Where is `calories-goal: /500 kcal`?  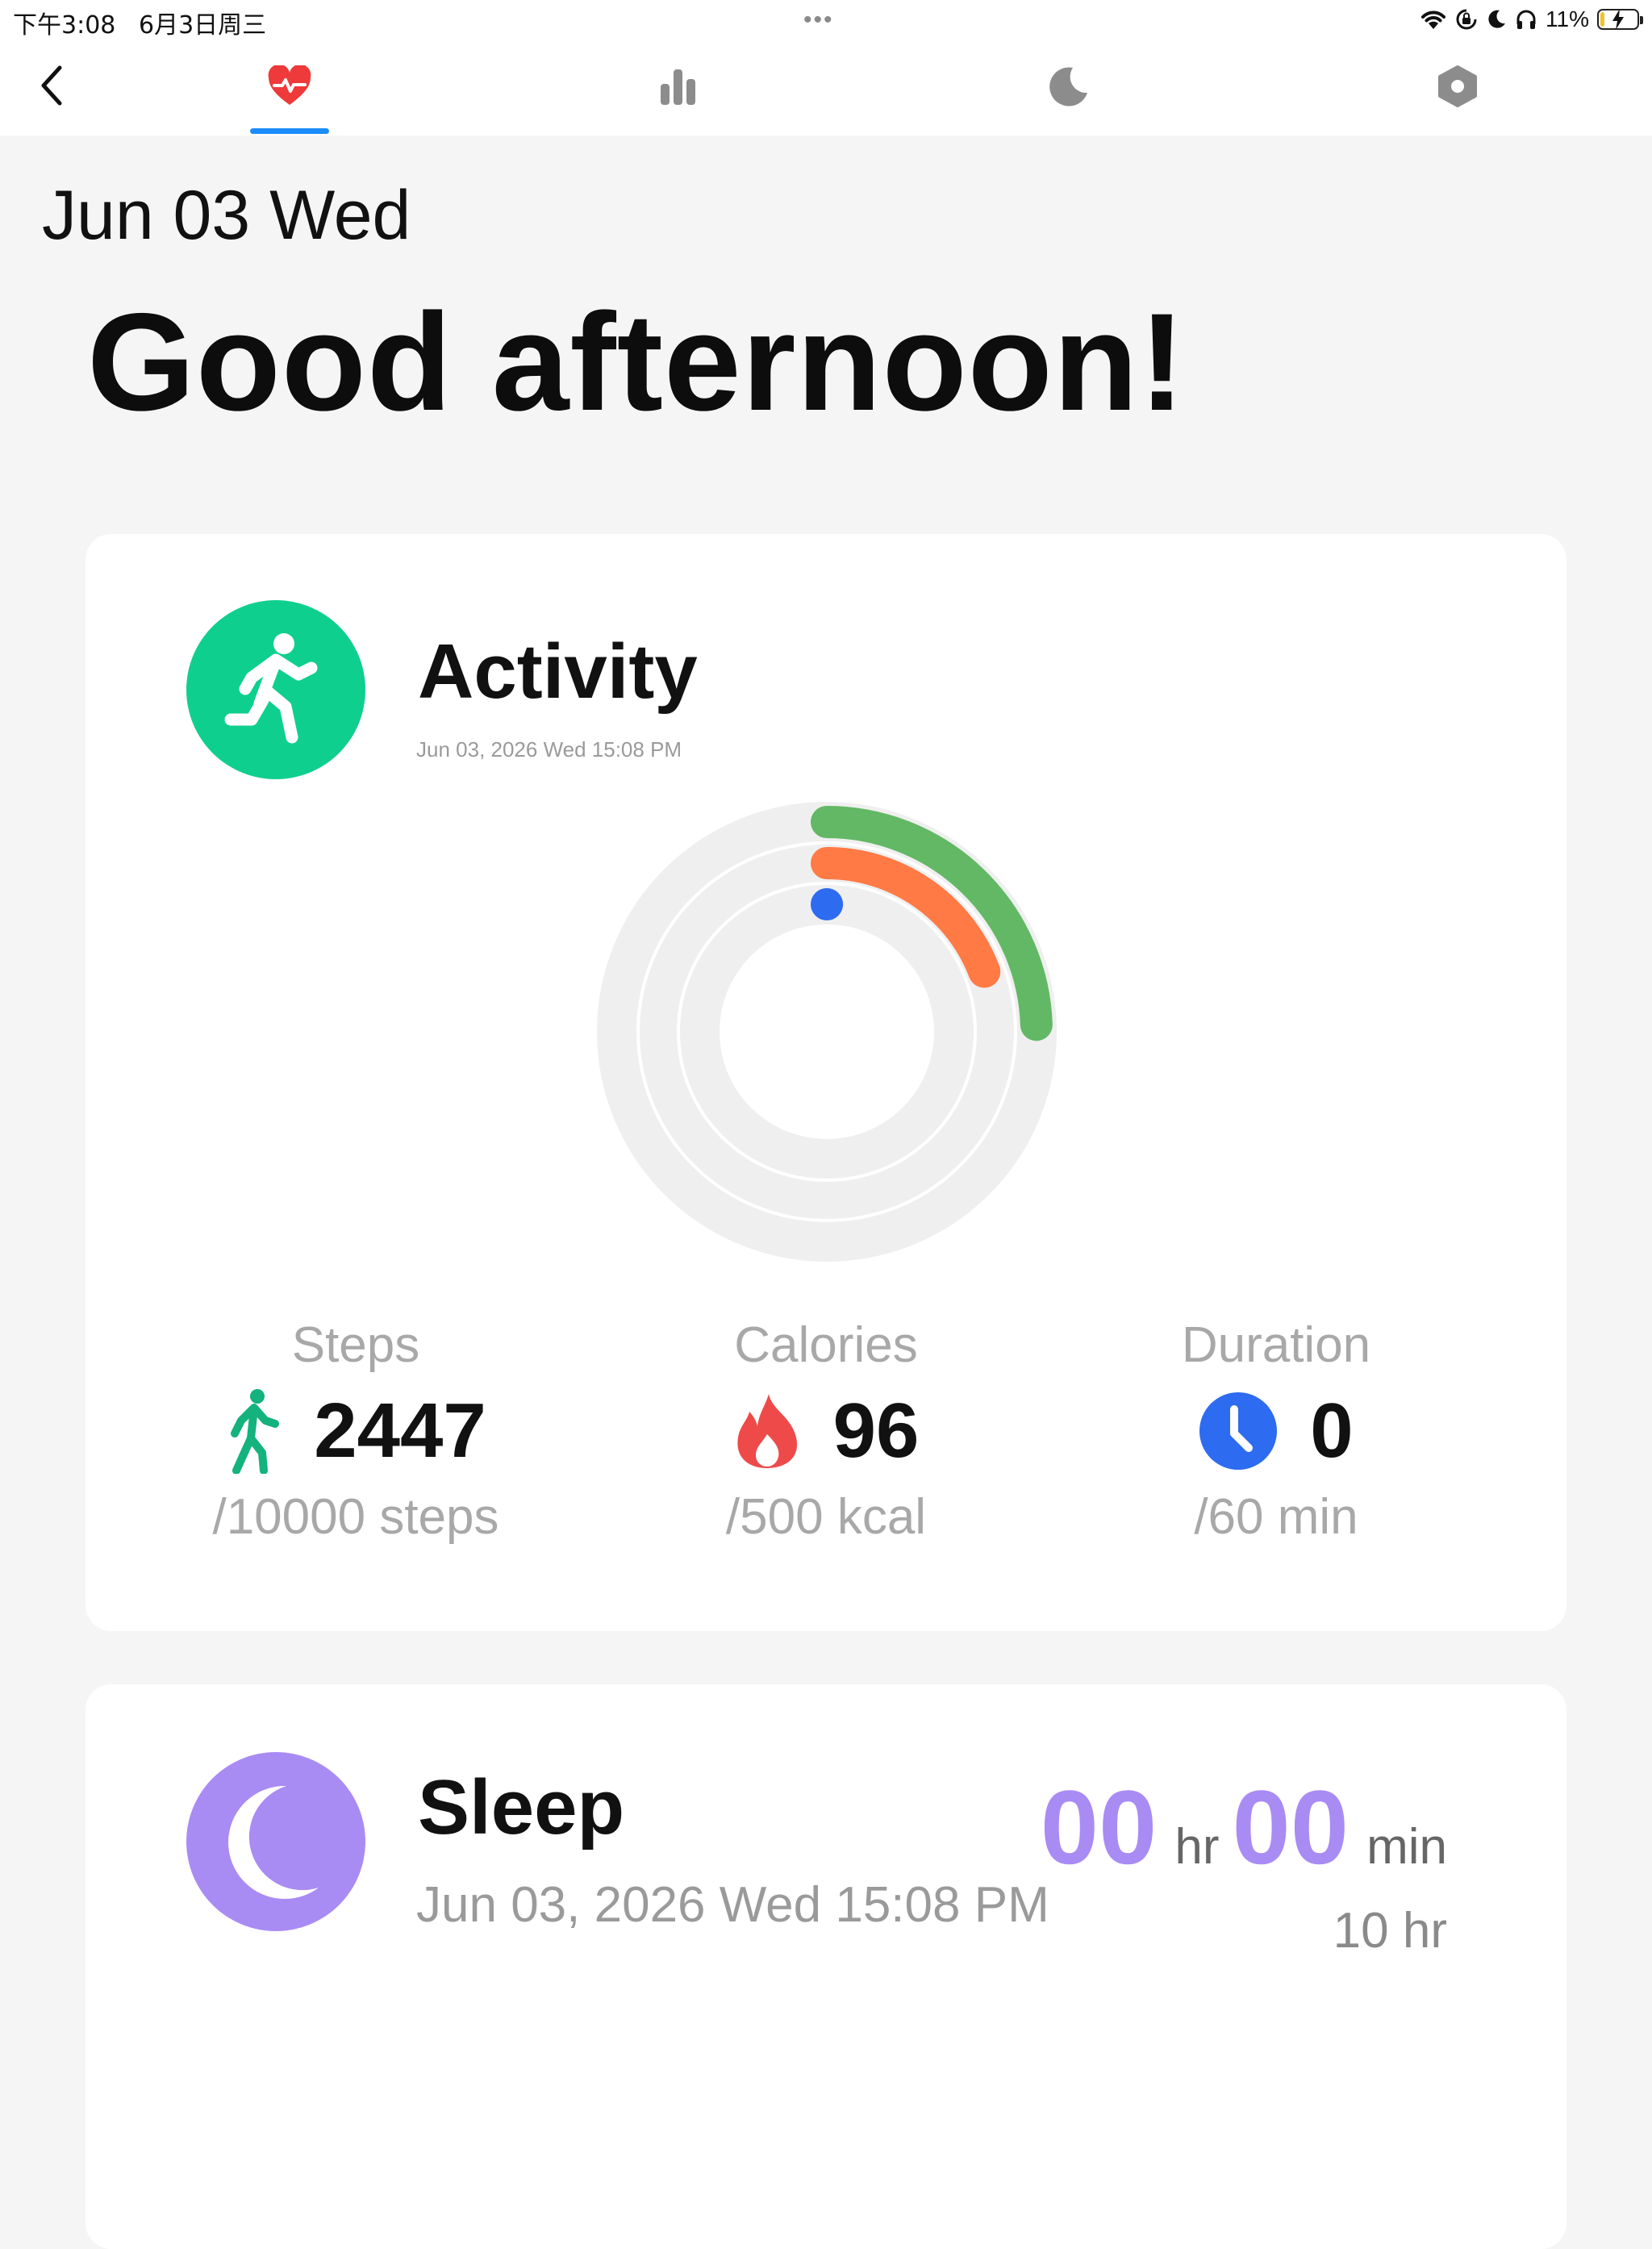 calories-goal: /500 kcal is located at coordinates (826, 1517).